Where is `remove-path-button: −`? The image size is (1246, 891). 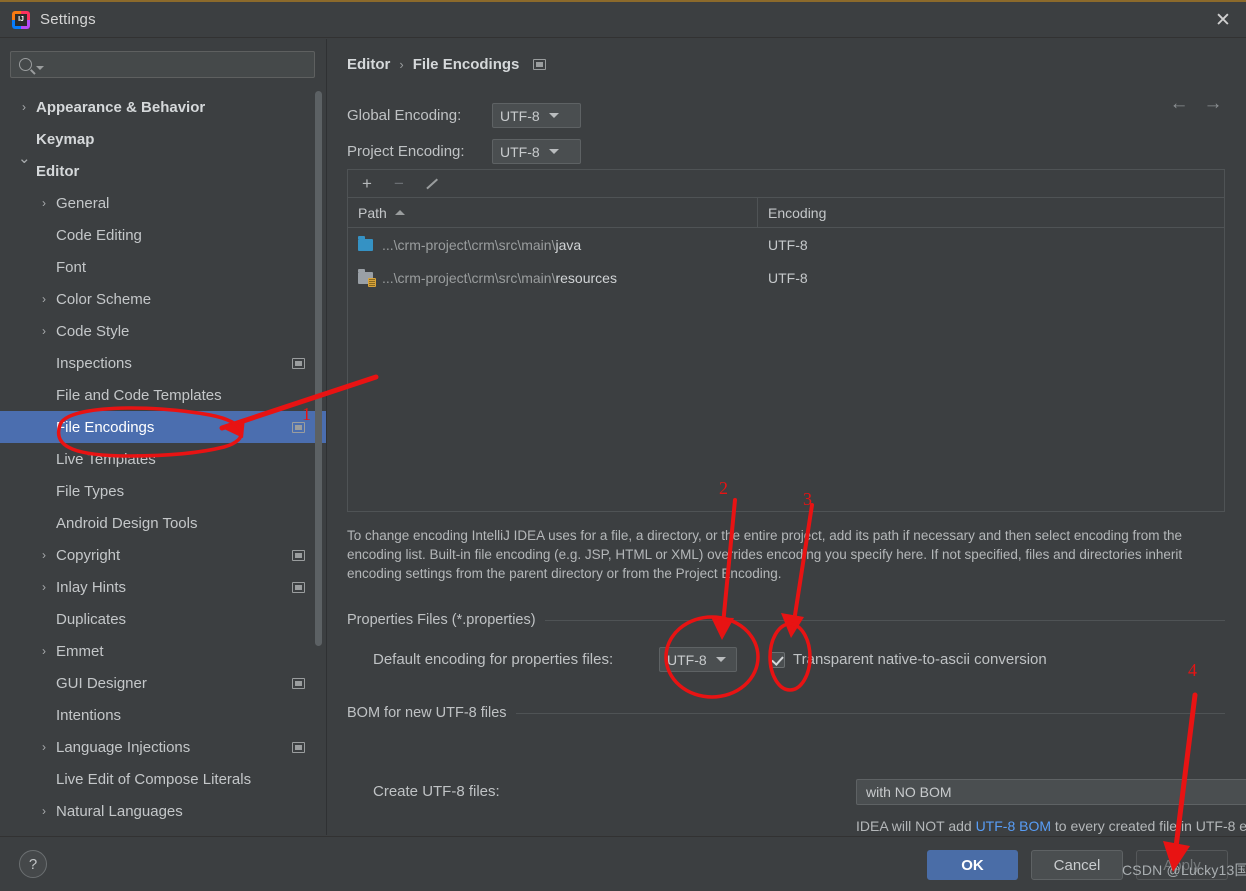
remove-path-button: − is located at coordinates (399, 183).